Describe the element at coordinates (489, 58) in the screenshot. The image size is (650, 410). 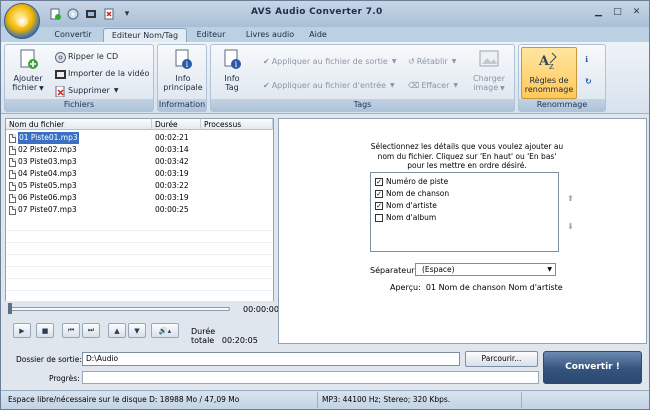
I see `image-icon` at that location.